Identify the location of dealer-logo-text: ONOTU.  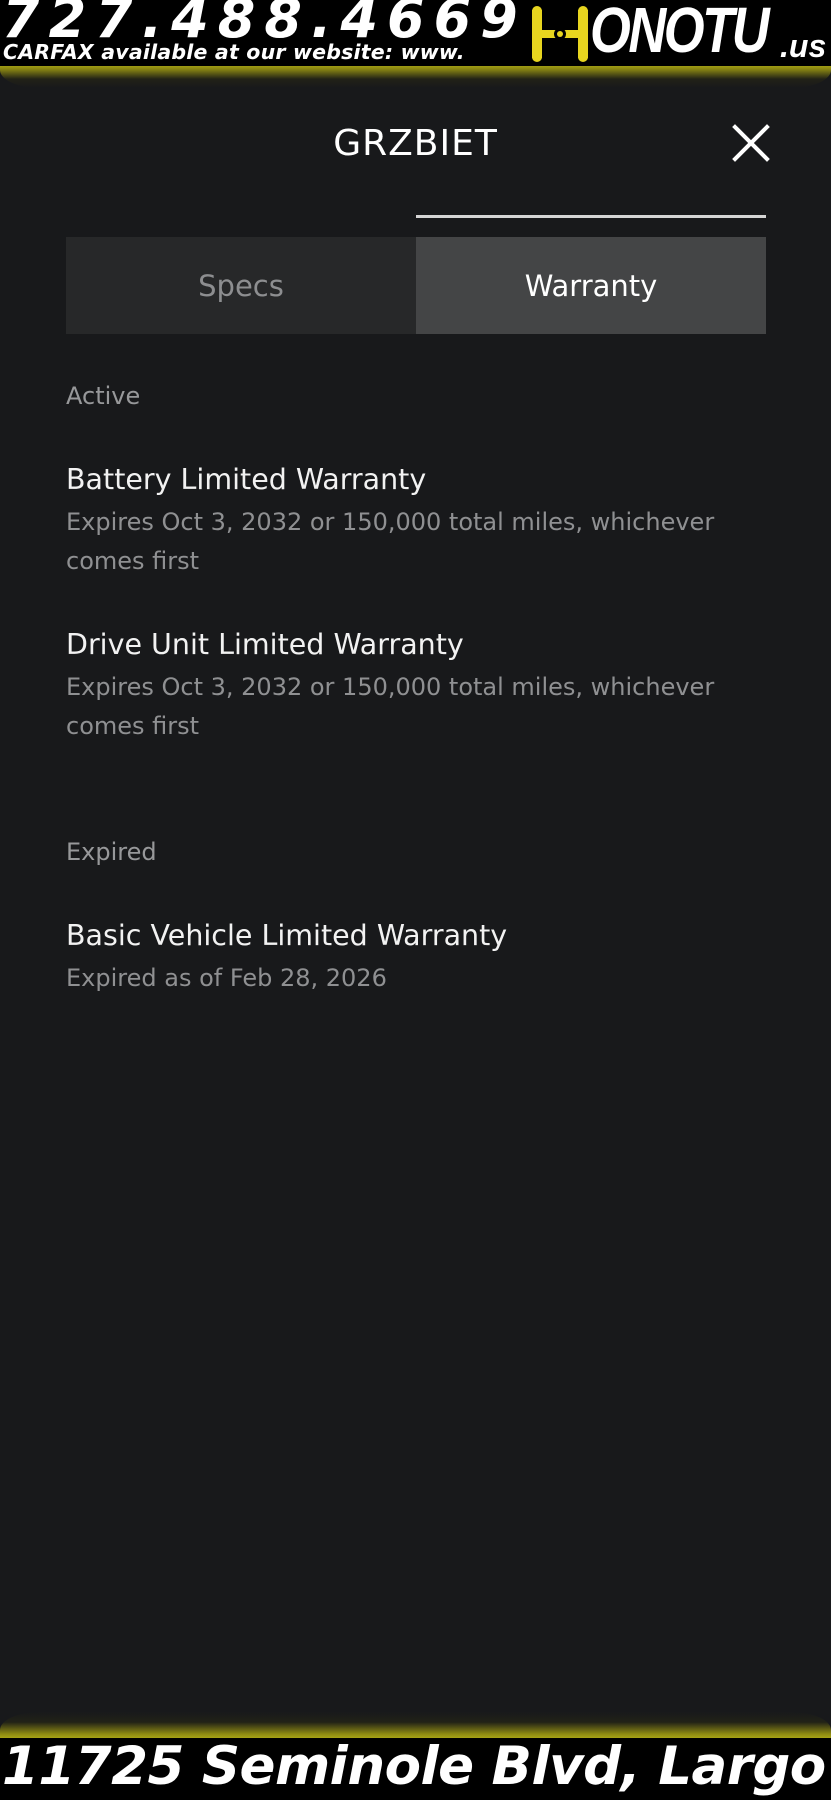
(680, 33).